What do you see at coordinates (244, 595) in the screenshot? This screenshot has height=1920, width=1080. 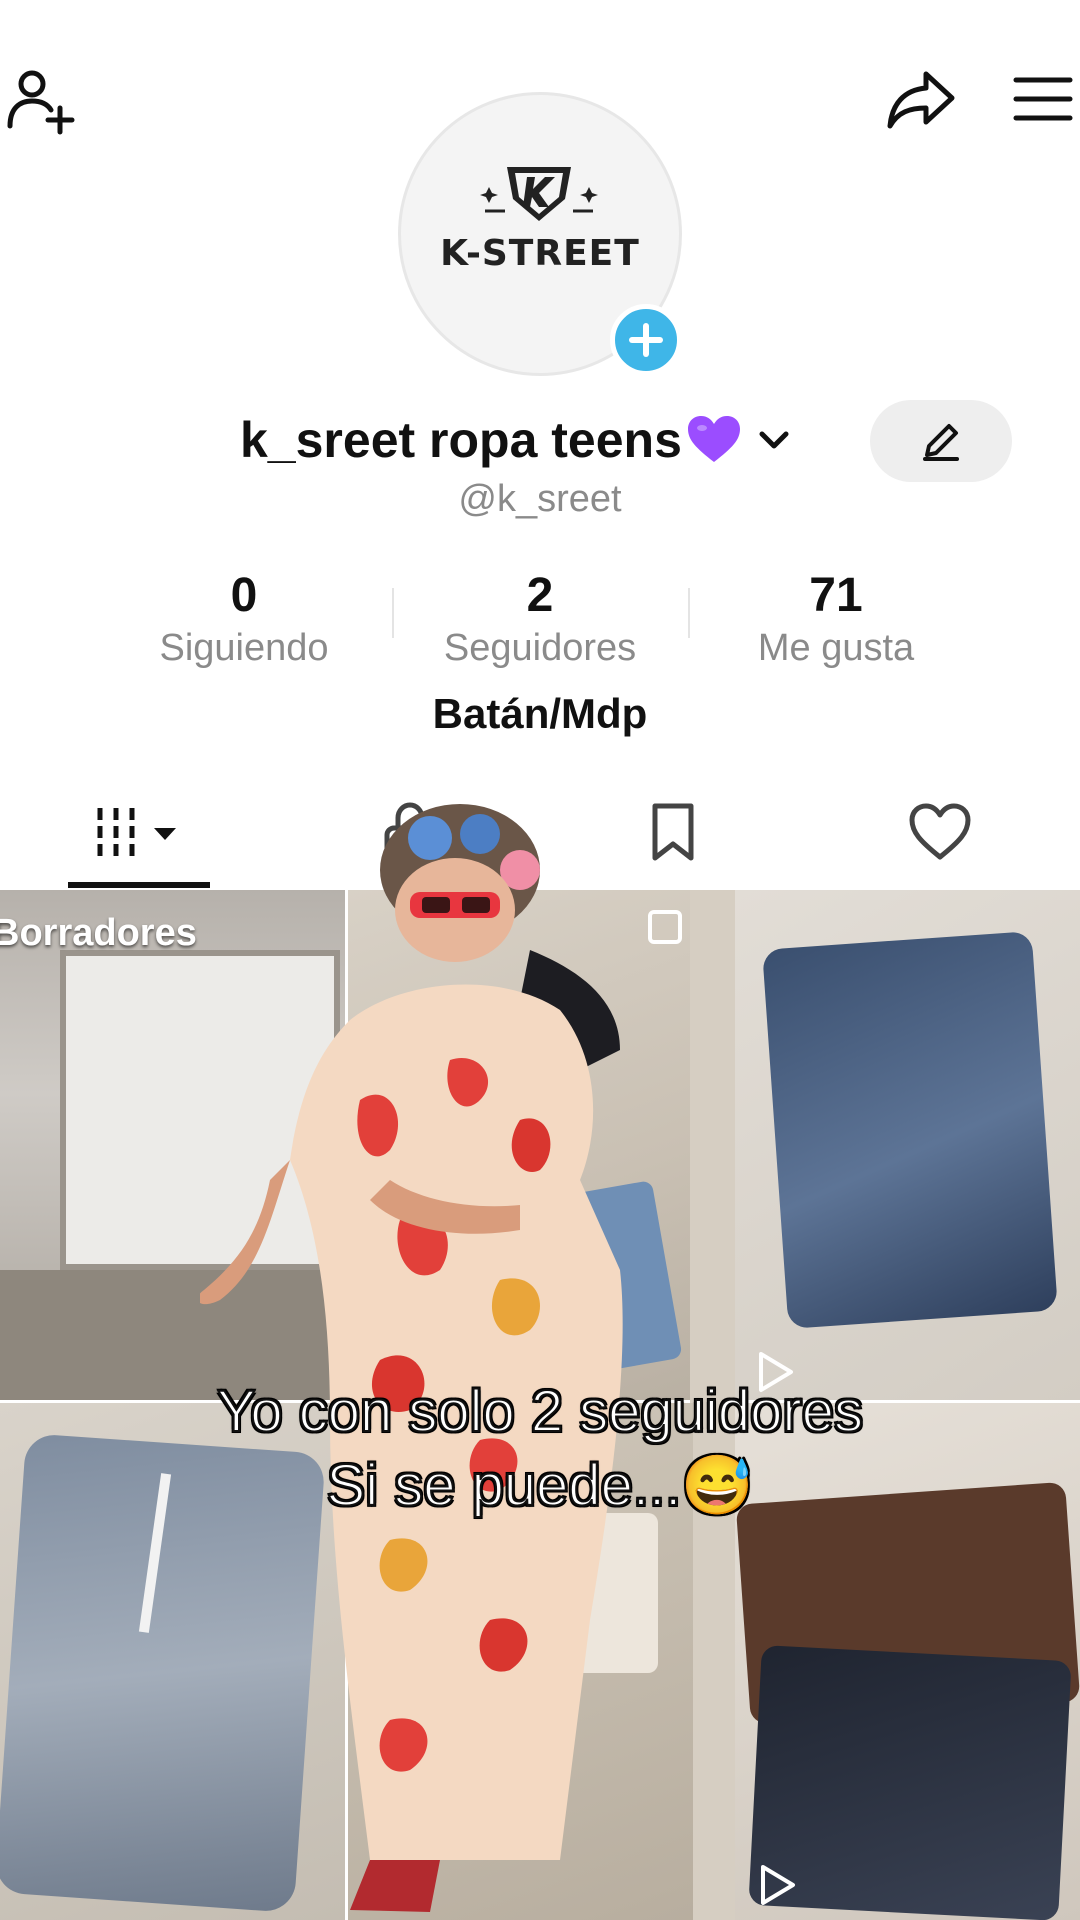 I see `following-count: 0` at bounding box center [244, 595].